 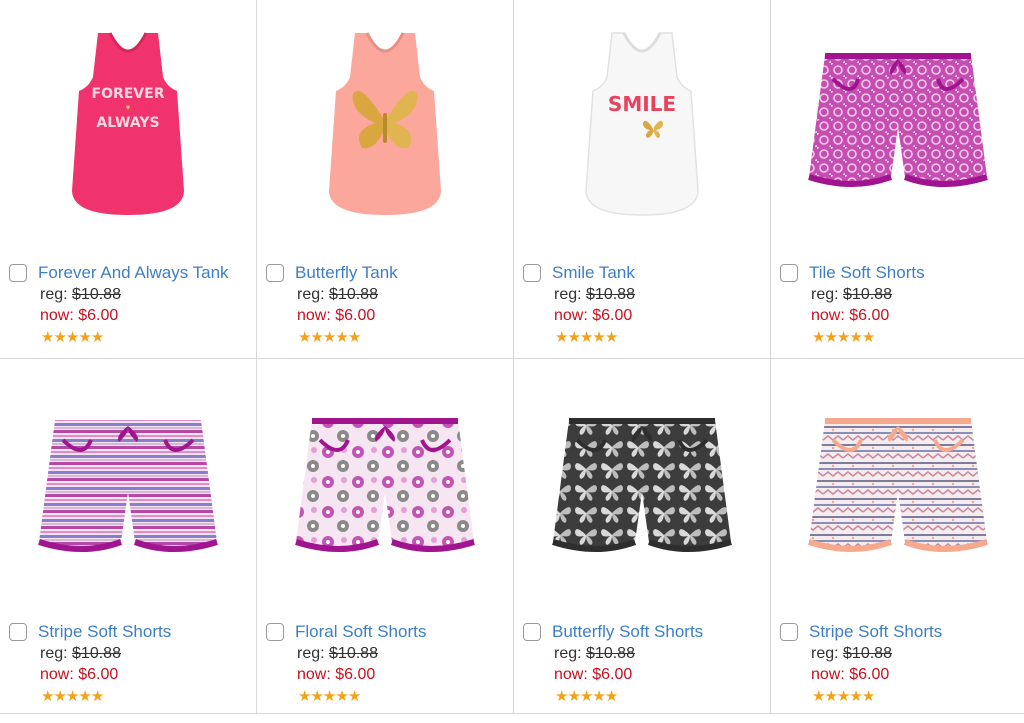 I want to click on product-title-link: Tile Soft Shorts, so click(x=867, y=273).